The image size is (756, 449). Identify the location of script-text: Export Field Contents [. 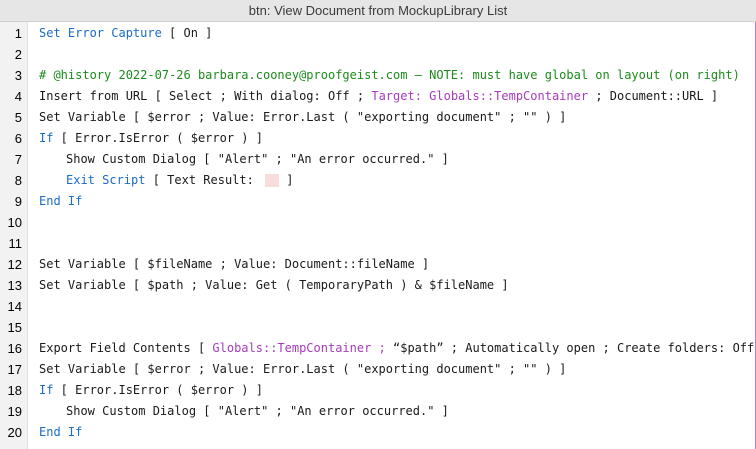
(126, 348).